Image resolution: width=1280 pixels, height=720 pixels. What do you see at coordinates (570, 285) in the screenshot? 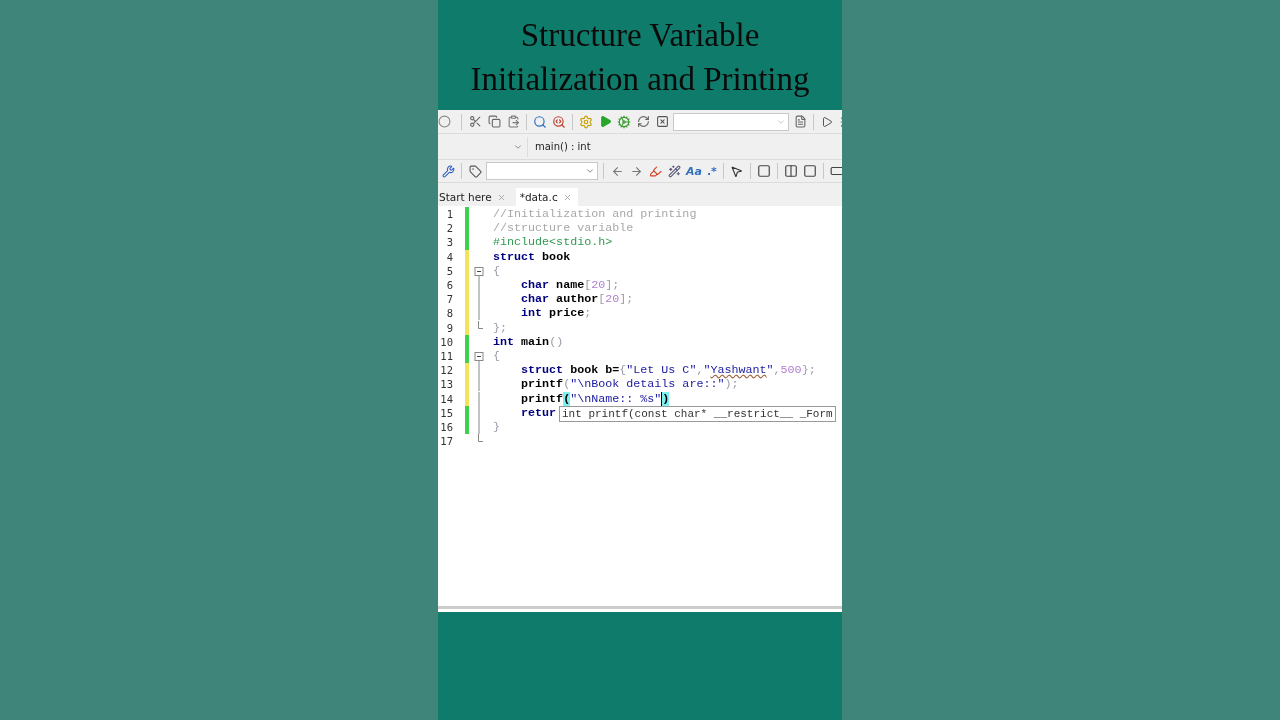
I see `code-line: char name[20];` at bounding box center [570, 285].